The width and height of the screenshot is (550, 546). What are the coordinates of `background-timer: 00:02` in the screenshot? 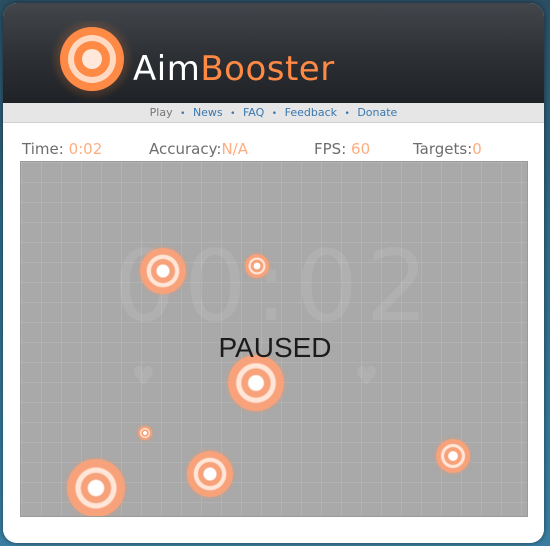 It's located at (275, 287).